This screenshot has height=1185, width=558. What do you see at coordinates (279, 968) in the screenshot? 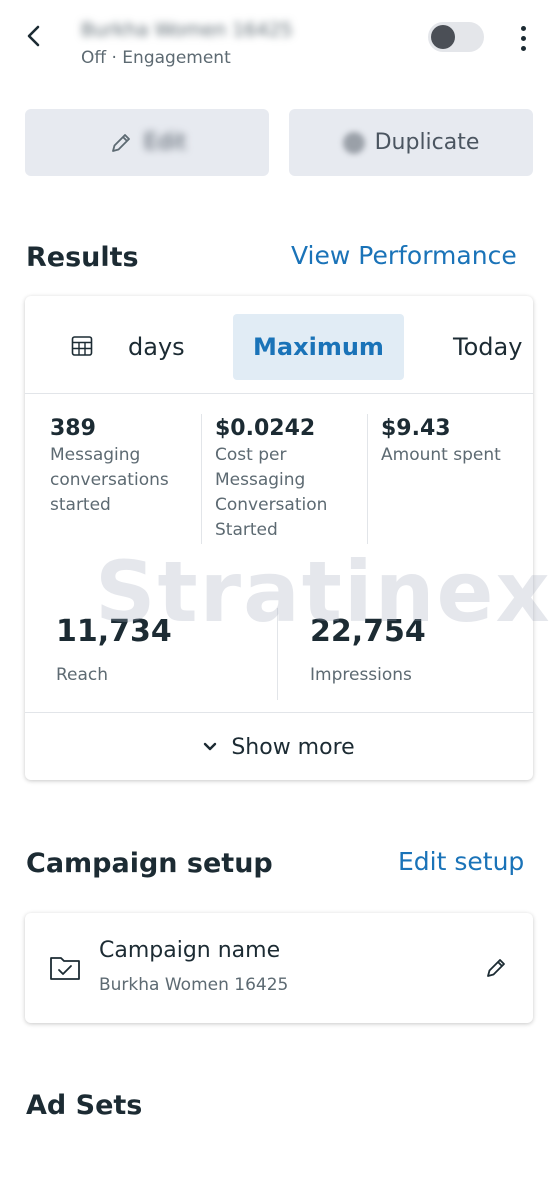
I see `campaign-name-card` at bounding box center [279, 968].